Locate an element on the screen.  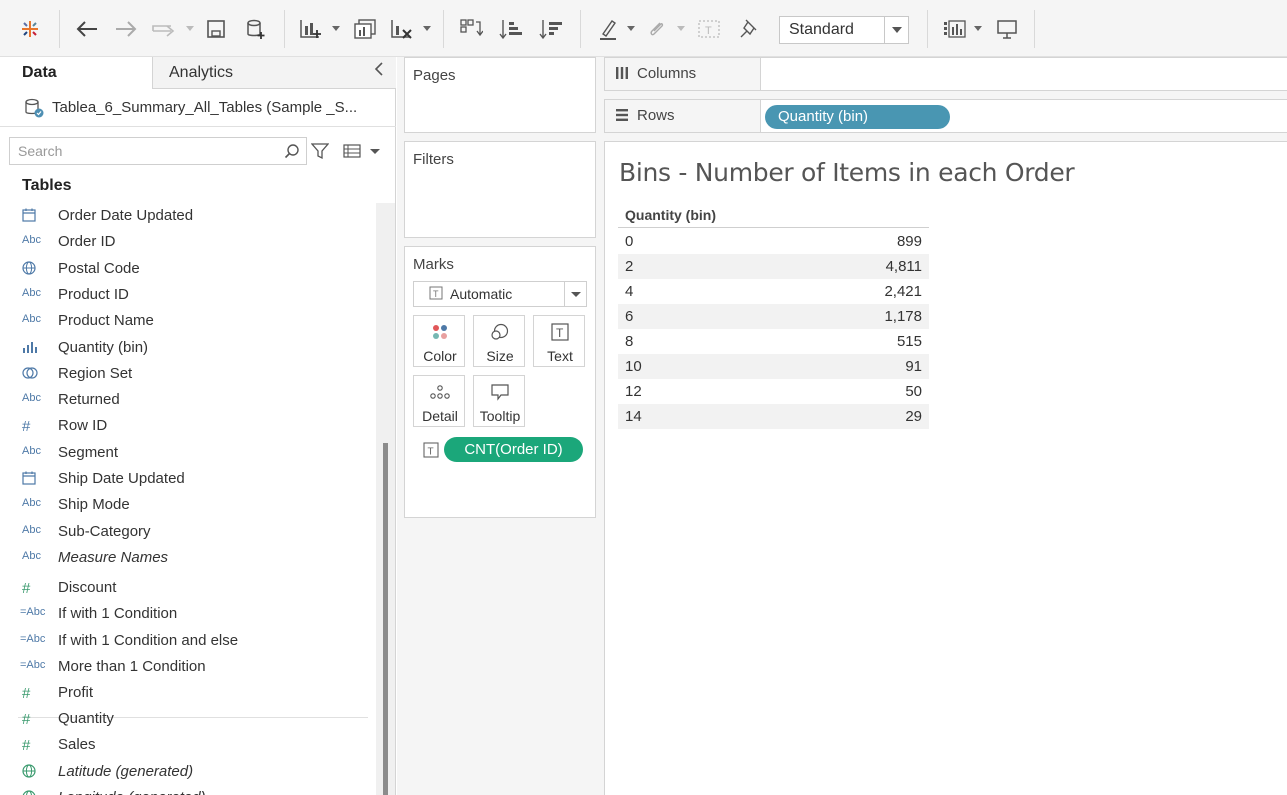
table-row: 4 2,421 is located at coordinates (773, 291).